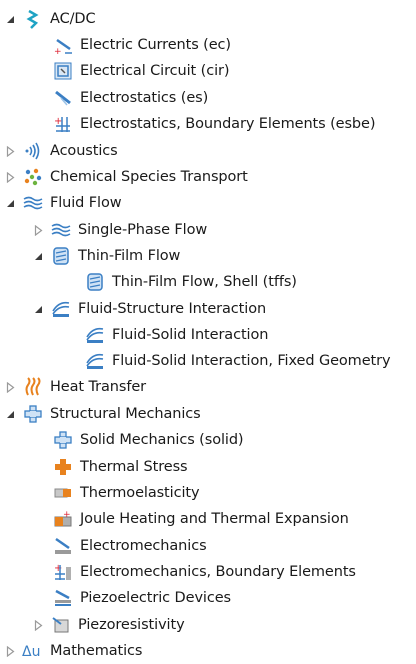  Describe the element at coordinates (61, 230) in the screenshot. I see `single-phase-flow-icon` at that location.